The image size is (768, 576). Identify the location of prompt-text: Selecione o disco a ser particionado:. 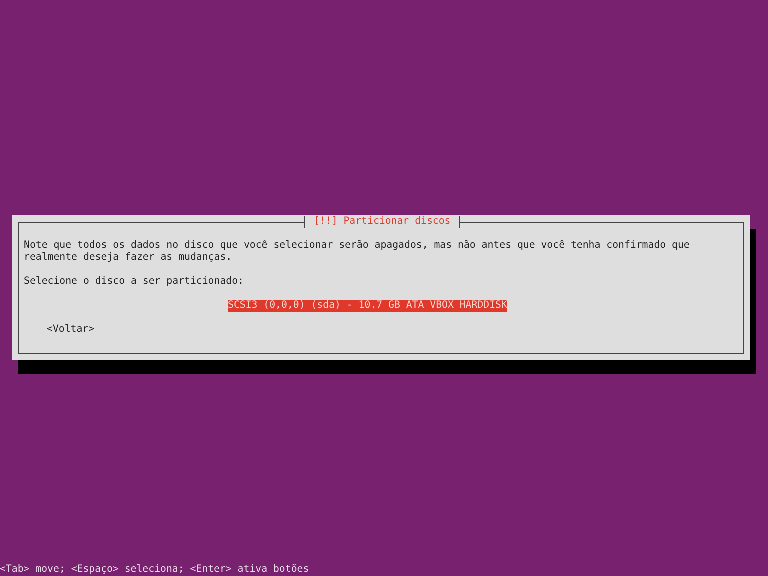
(134, 282).